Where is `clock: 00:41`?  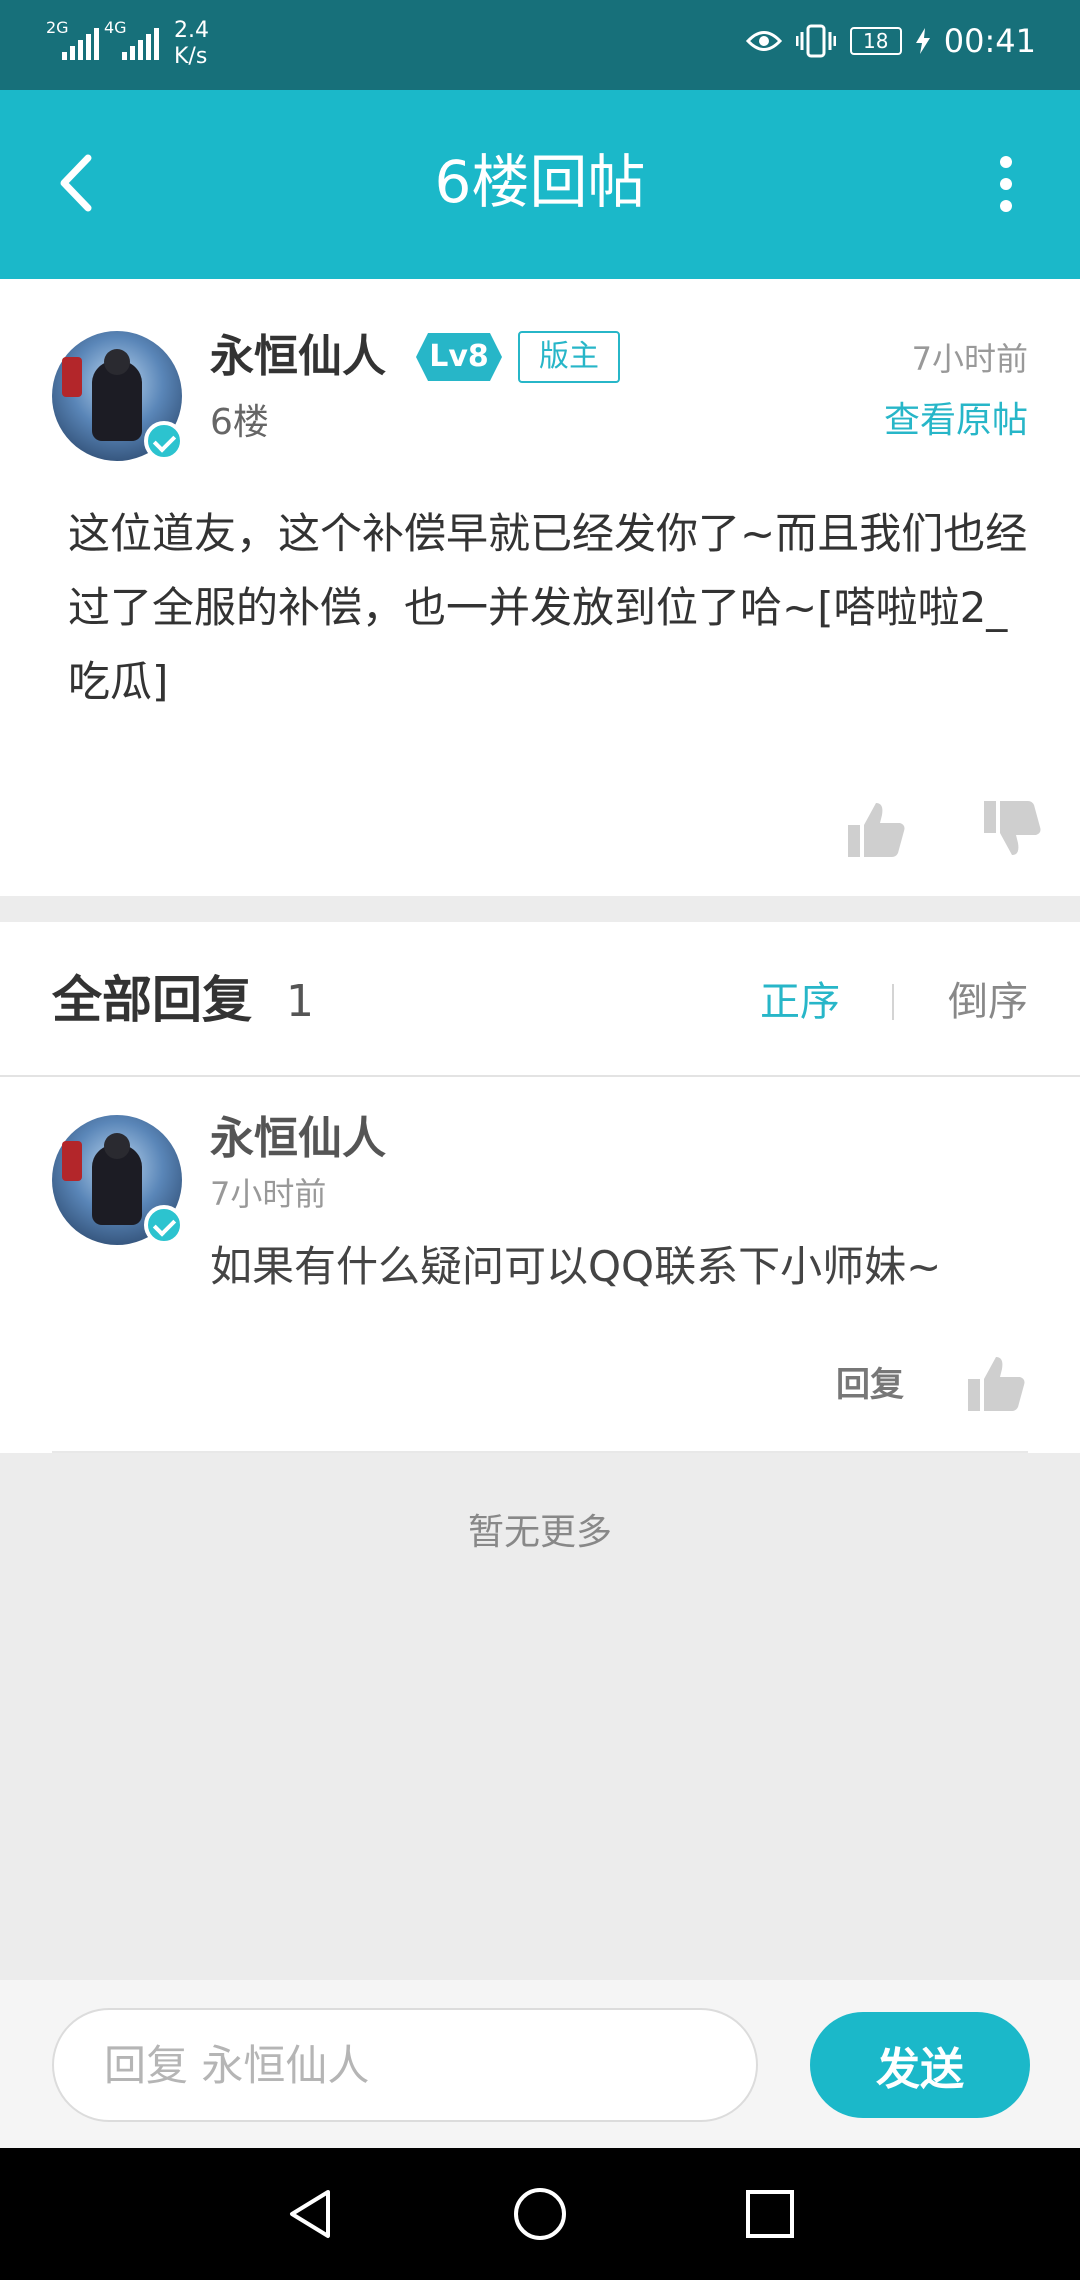
clock: 00:41 is located at coordinates (989, 41).